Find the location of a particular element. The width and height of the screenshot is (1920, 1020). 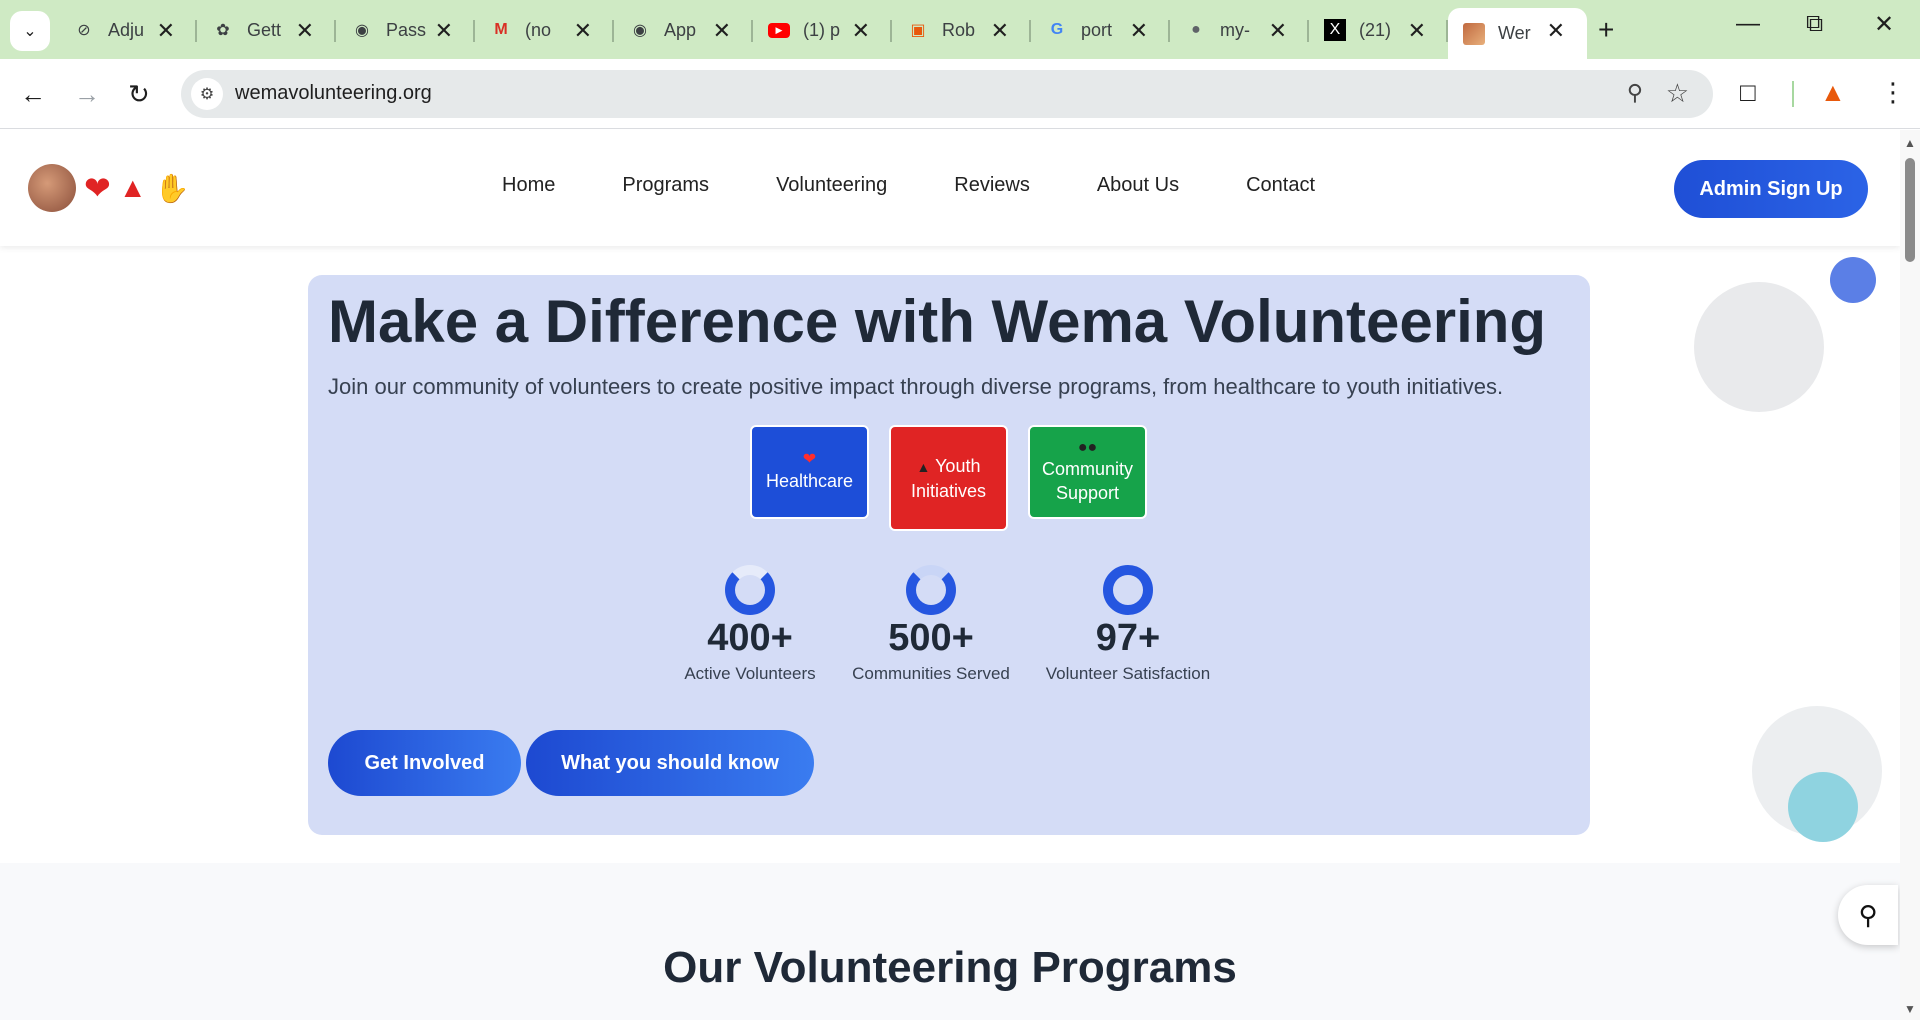

tab-title: Adju is located at coordinates (126, 29).